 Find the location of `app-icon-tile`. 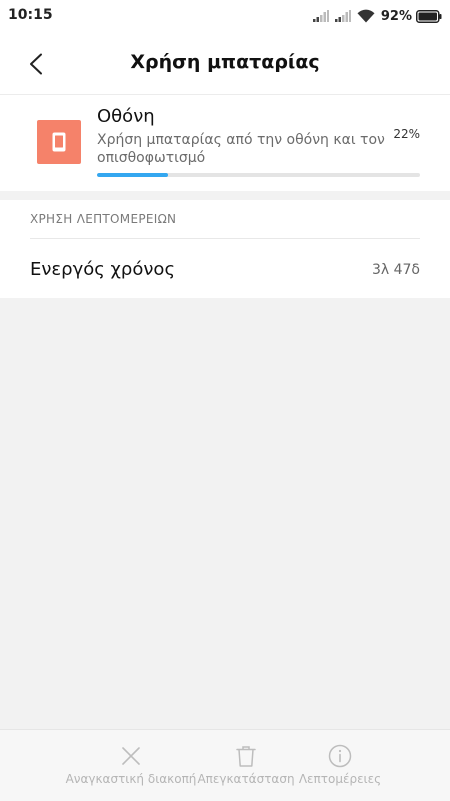

app-icon-tile is located at coordinates (59, 142).